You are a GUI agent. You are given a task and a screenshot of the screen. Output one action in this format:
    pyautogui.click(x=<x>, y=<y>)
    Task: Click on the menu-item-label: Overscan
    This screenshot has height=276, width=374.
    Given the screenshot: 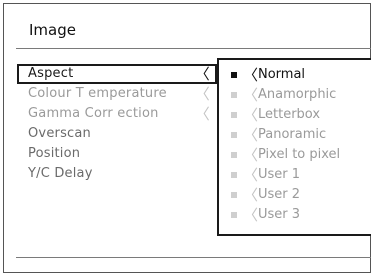 What is the action you would take?
    pyautogui.click(x=59, y=133)
    